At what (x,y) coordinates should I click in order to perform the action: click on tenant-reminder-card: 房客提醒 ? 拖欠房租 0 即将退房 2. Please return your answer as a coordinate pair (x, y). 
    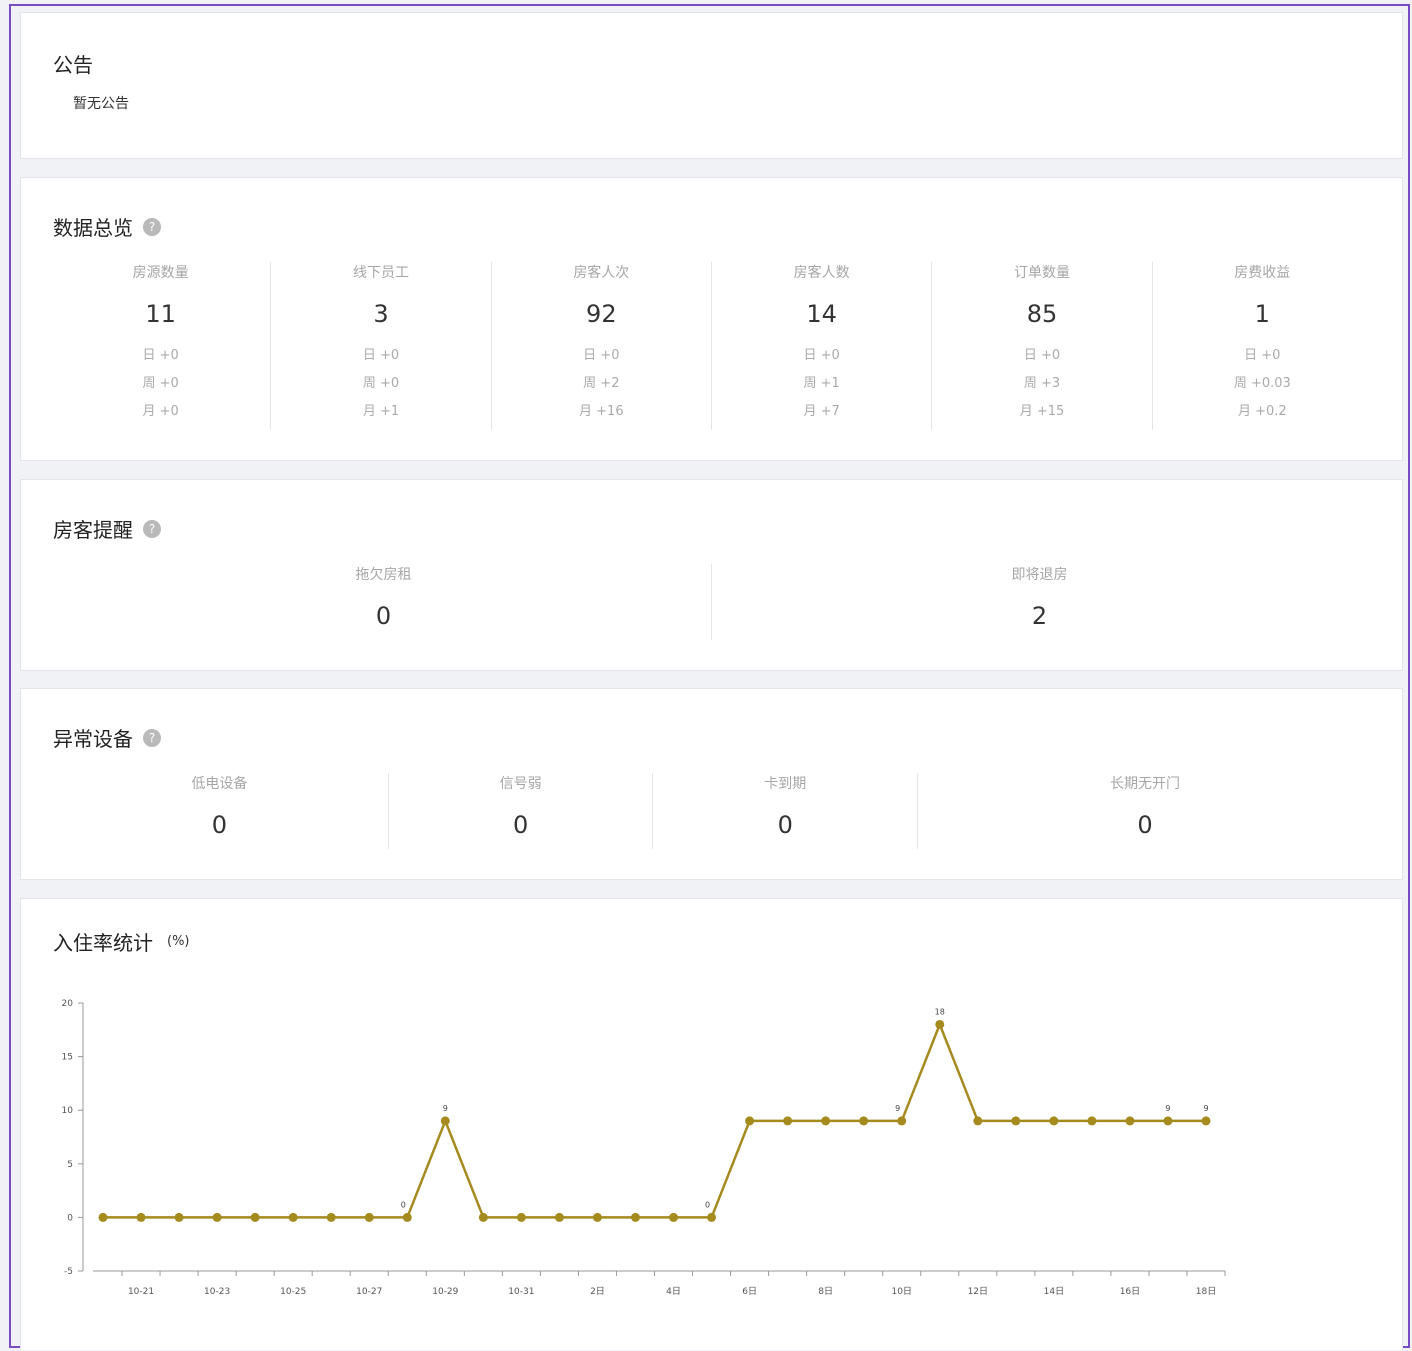
    Looking at the image, I should click on (711, 575).